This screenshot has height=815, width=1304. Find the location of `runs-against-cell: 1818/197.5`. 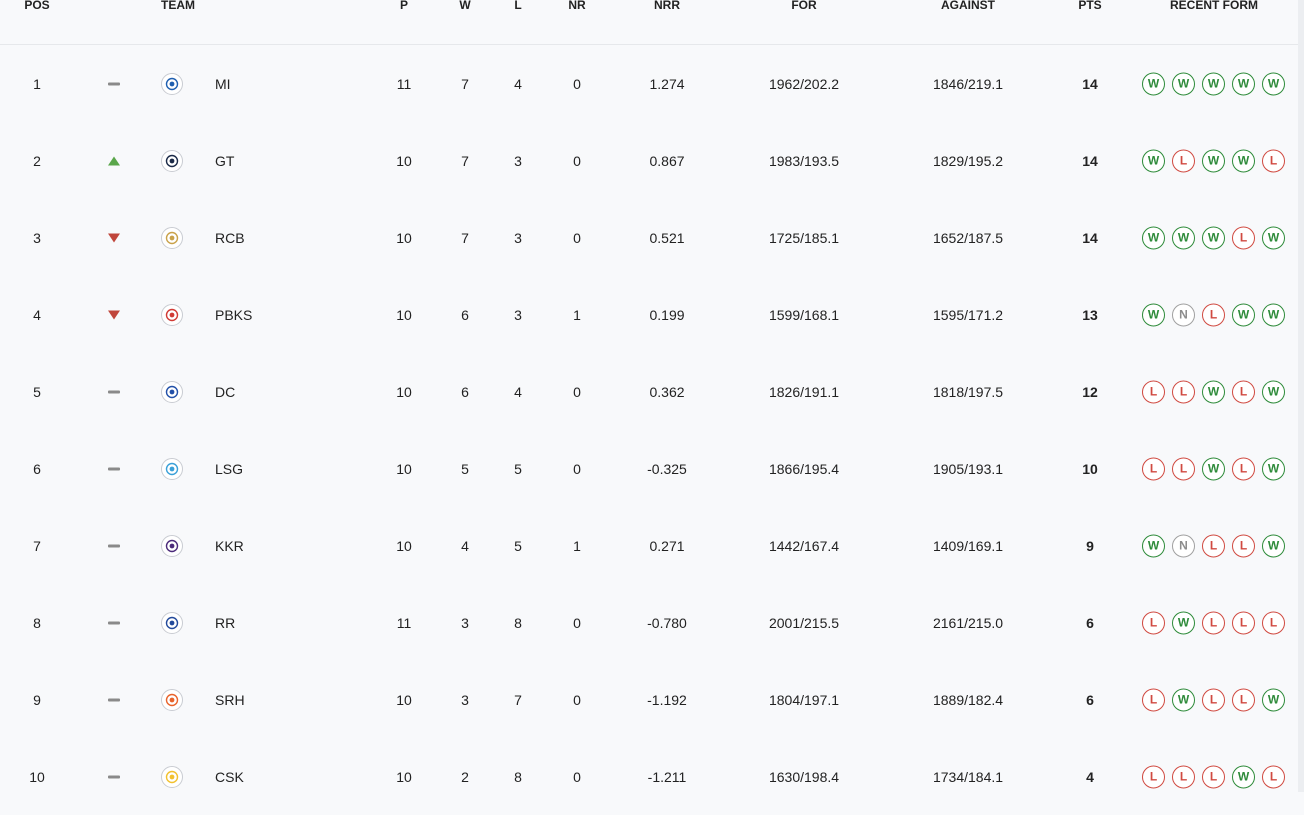

runs-against-cell: 1818/197.5 is located at coordinates (968, 391).